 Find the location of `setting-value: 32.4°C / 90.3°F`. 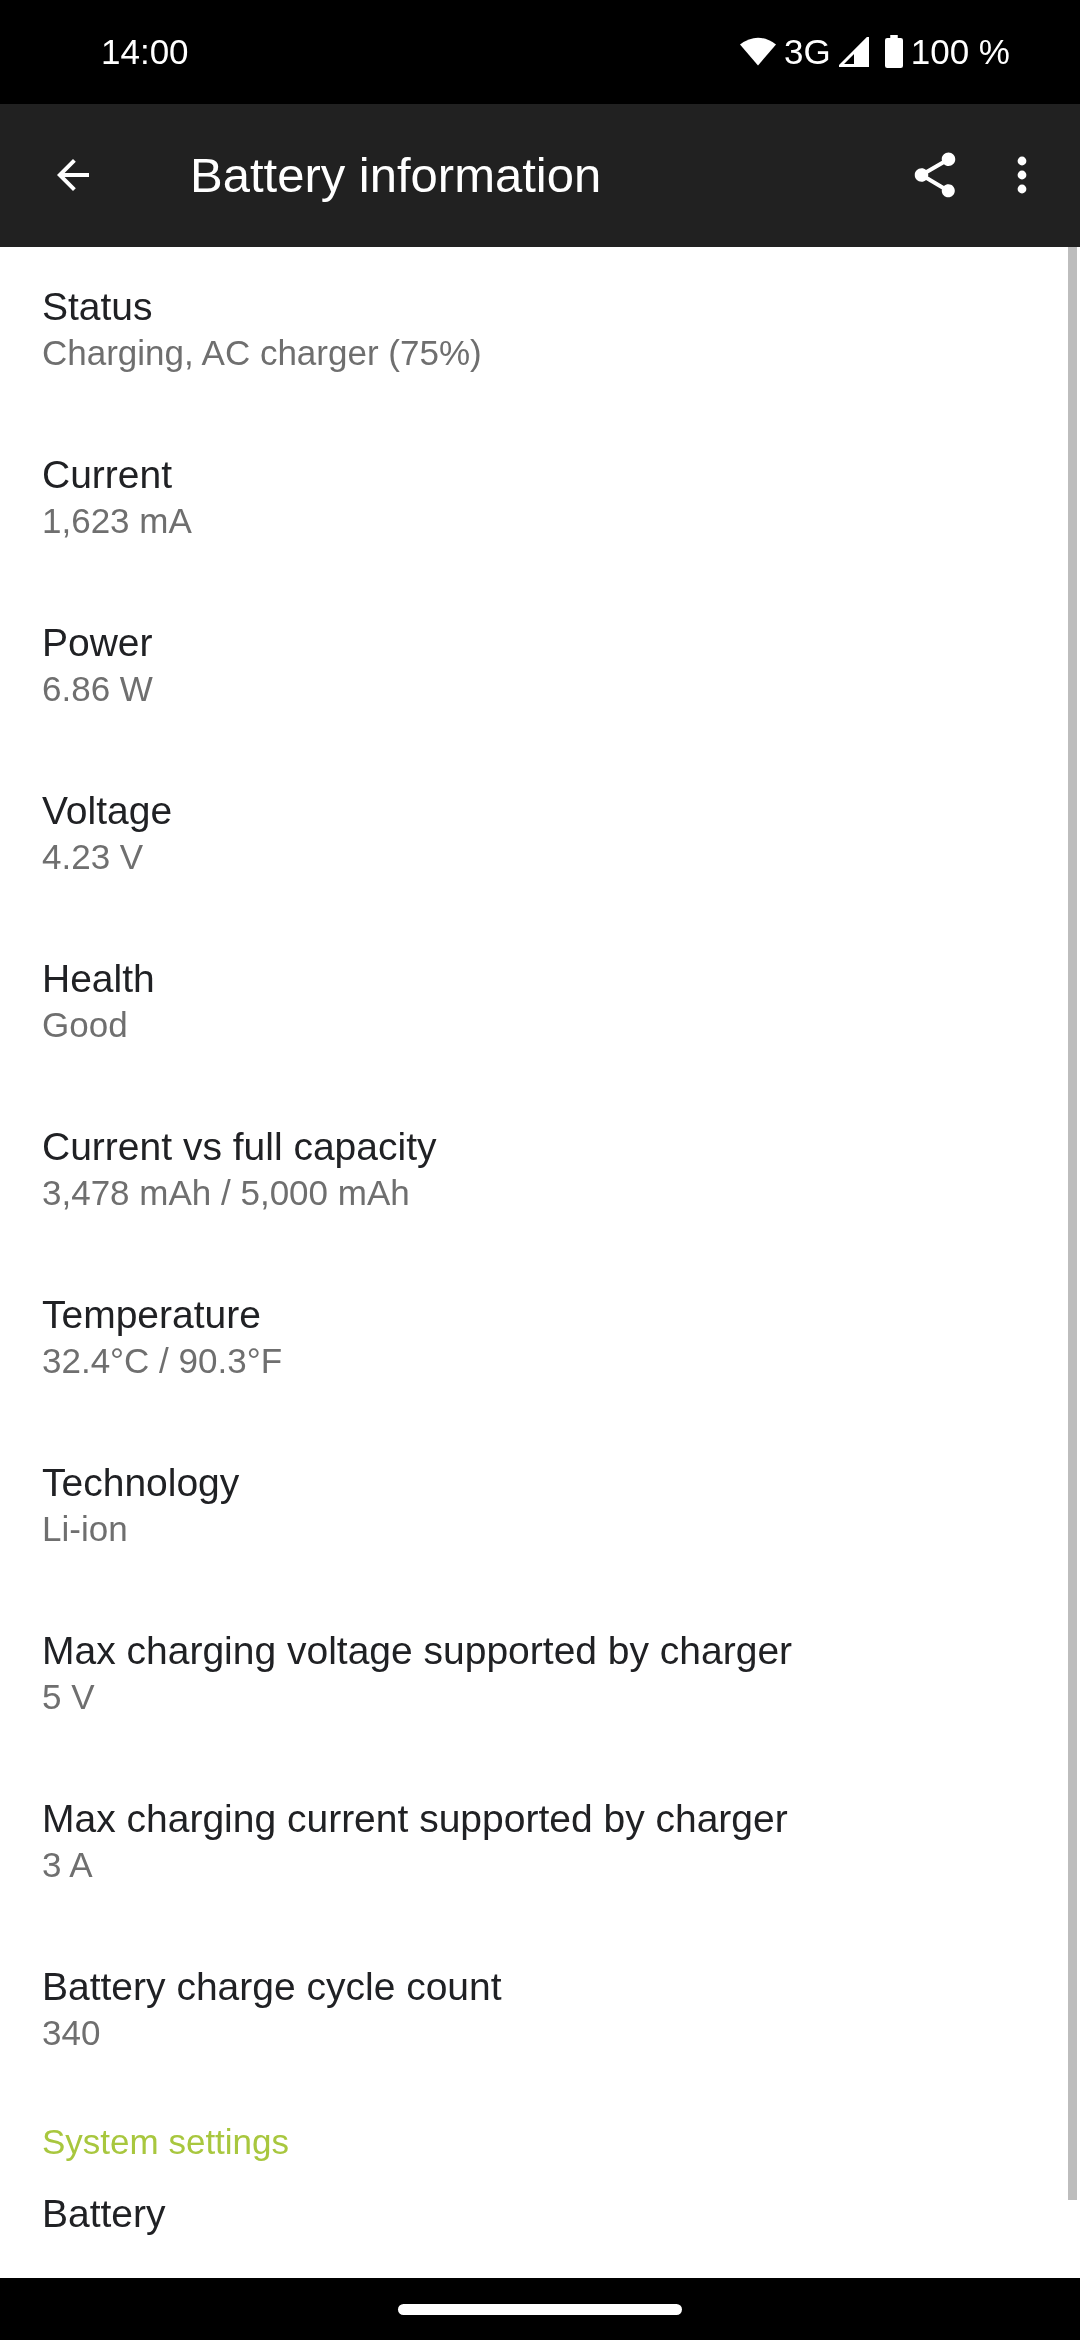

setting-value: 32.4°C / 90.3°F is located at coordinates (163, 1361).